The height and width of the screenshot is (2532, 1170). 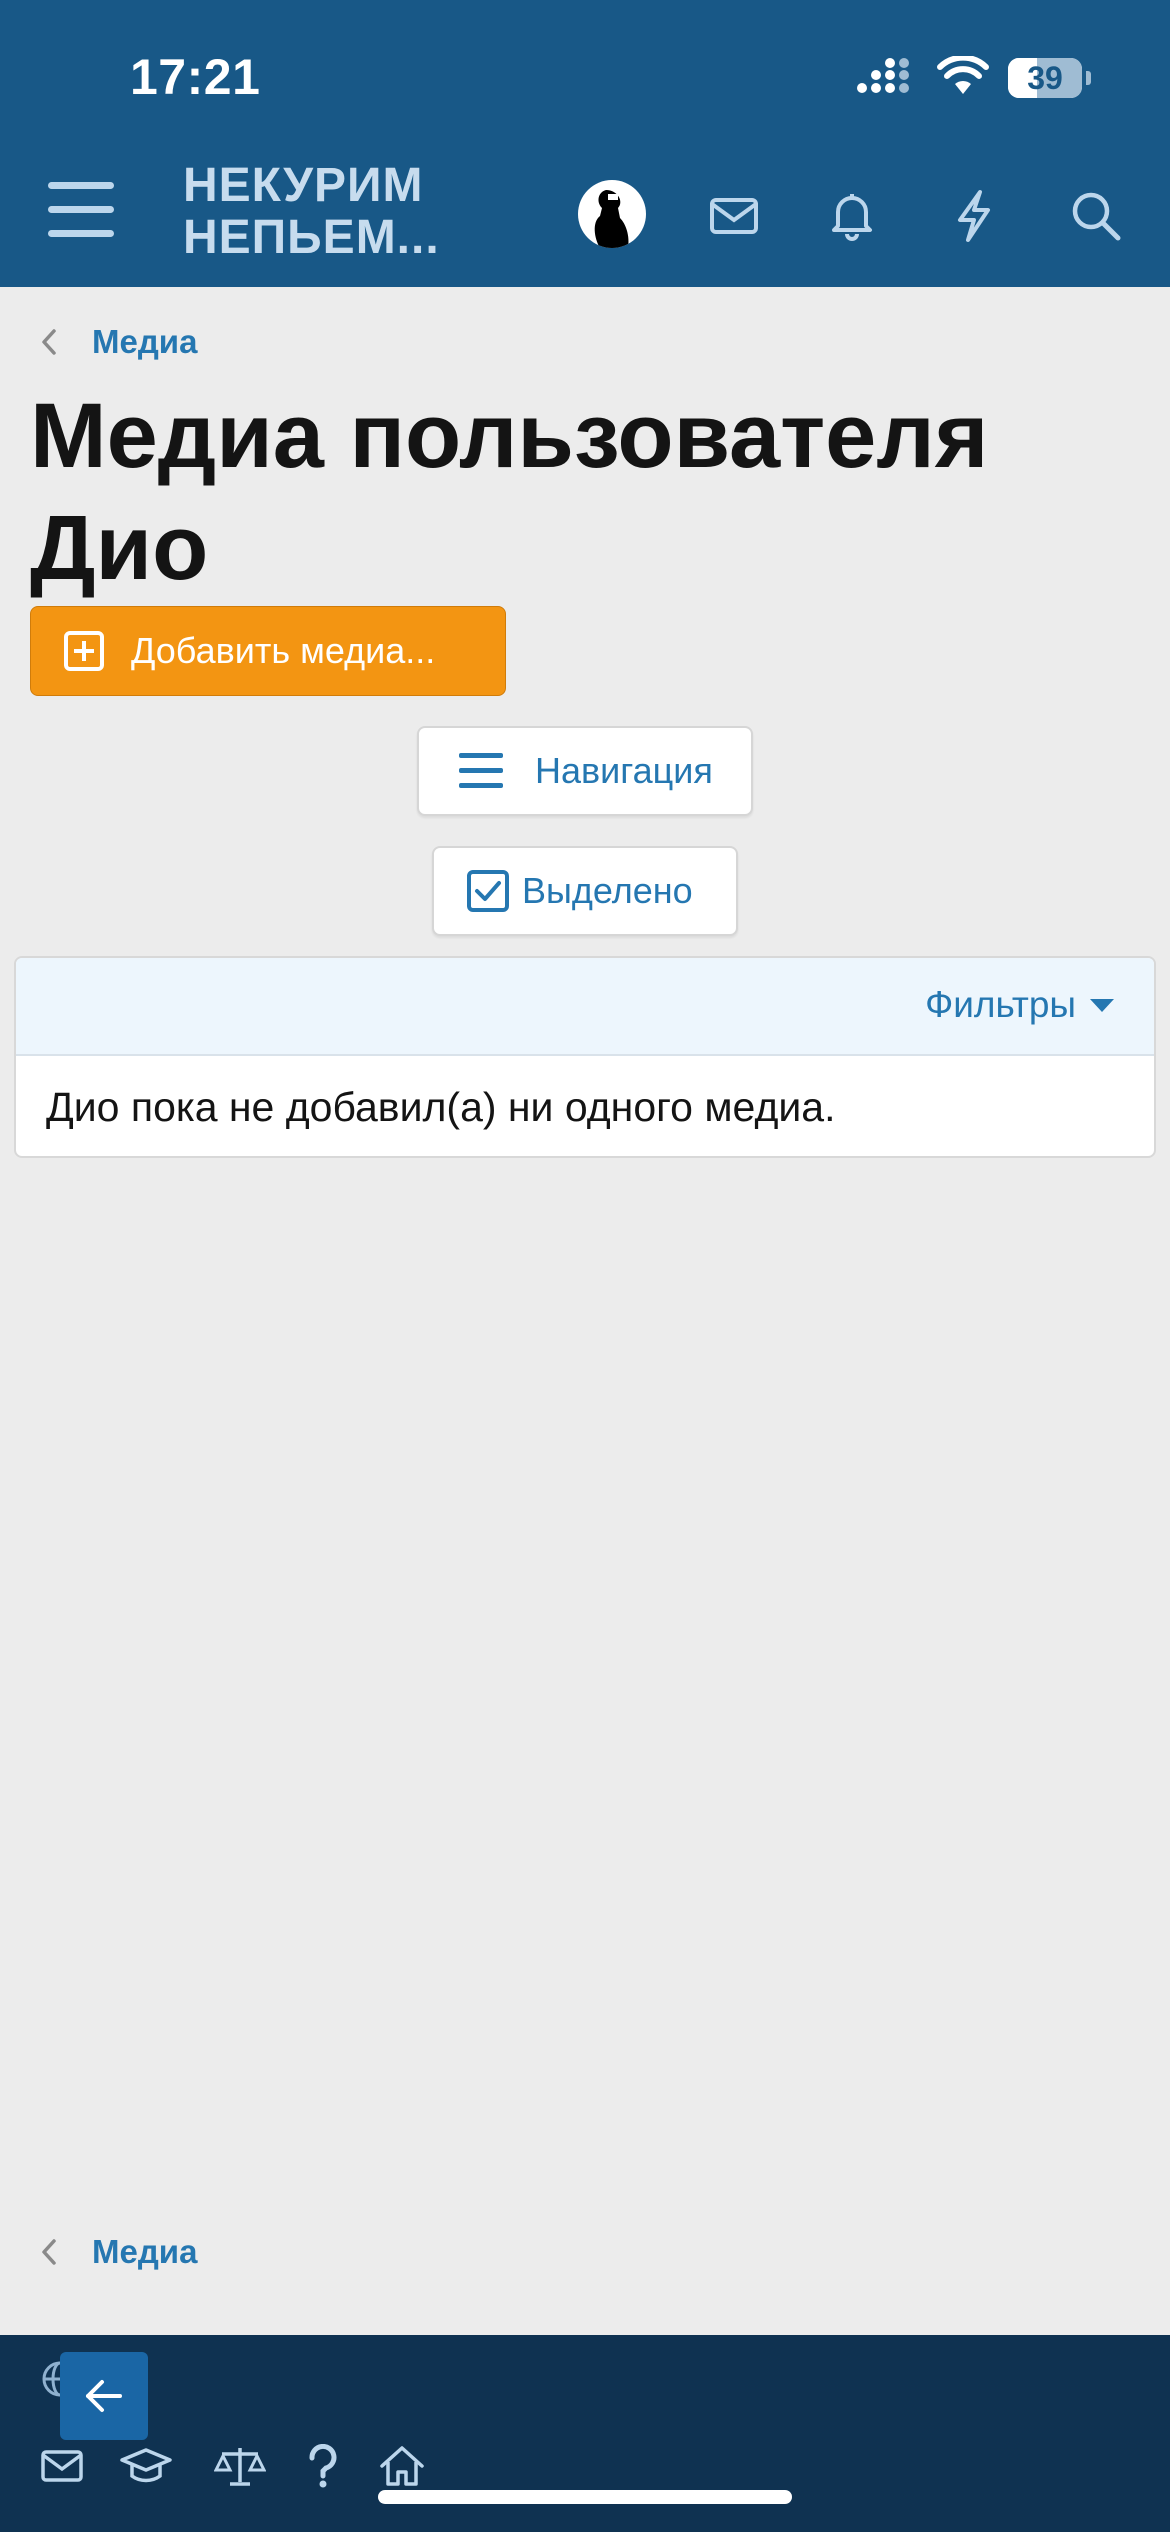 What do you see at coordinates (1096, 216) in the screenshot?
I see `search-icon` at bounding box center [1096, 216].